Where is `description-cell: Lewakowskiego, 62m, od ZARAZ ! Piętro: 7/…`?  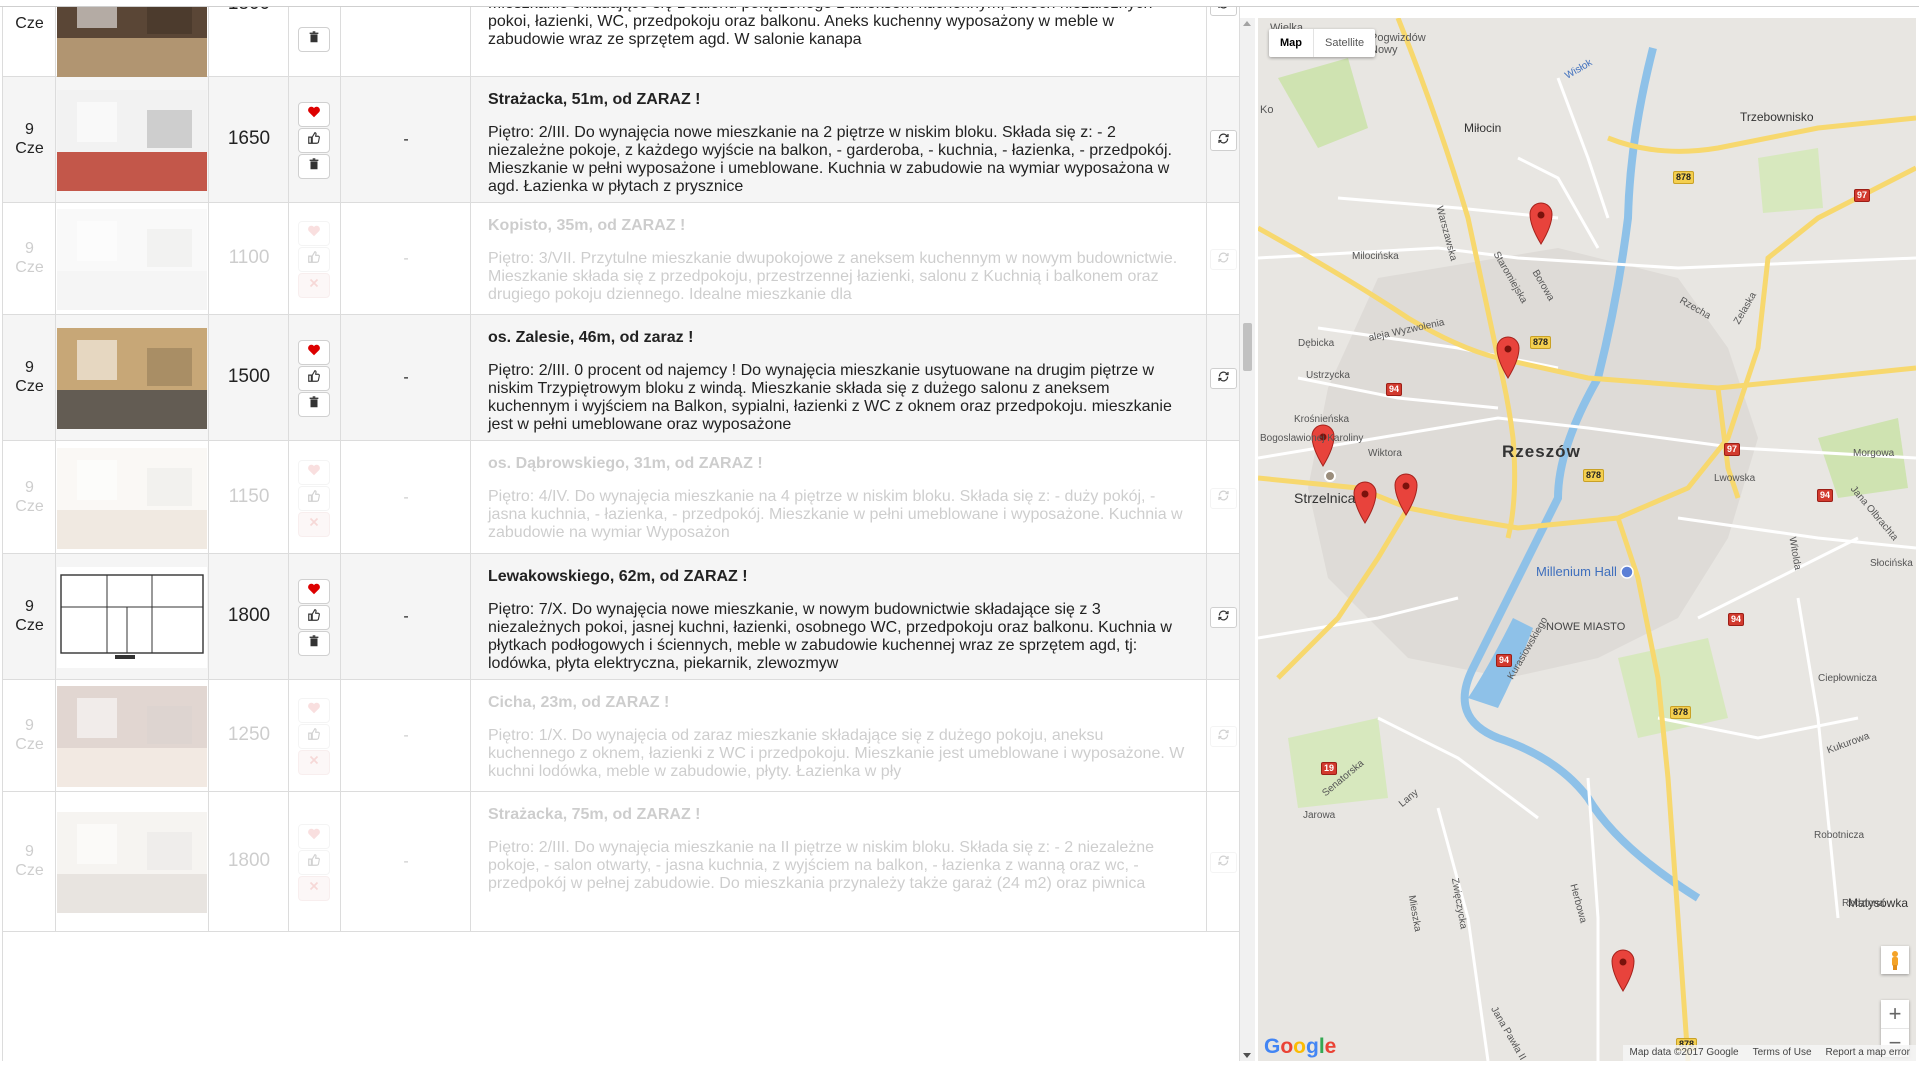
description-cell: Lewakowskiego, 62m, od ZARAZ ! Piętro: 7/… is located at coordinates (839, 616).